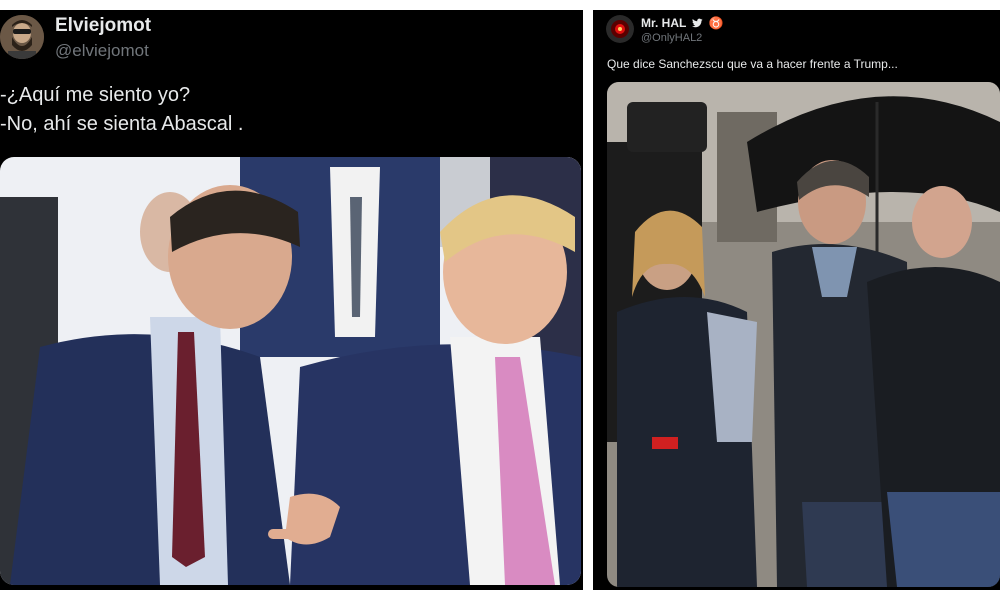 This screenshot has width=1000, height=600. Describe the element at coordinates (716, 23) in the screenshot. I see `zodiac-taurus-icon: ♉` at that location.